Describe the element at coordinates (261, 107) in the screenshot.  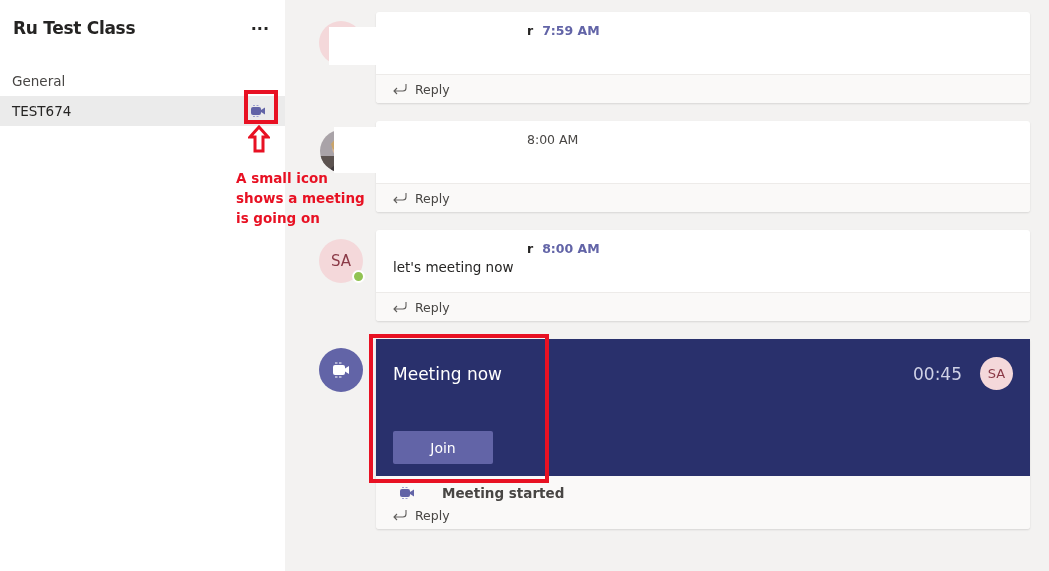
I see `highlight-frame` at that location.